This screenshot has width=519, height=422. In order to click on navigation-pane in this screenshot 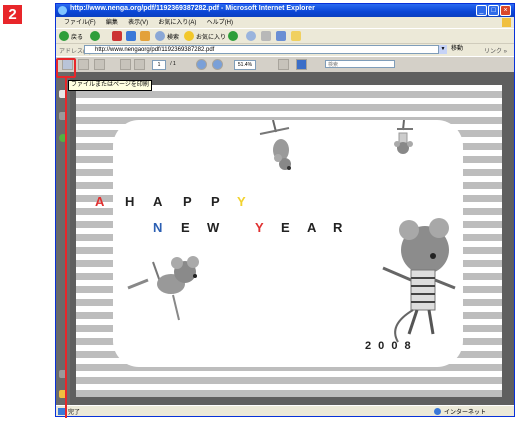, I will do `click(63, 238)`.